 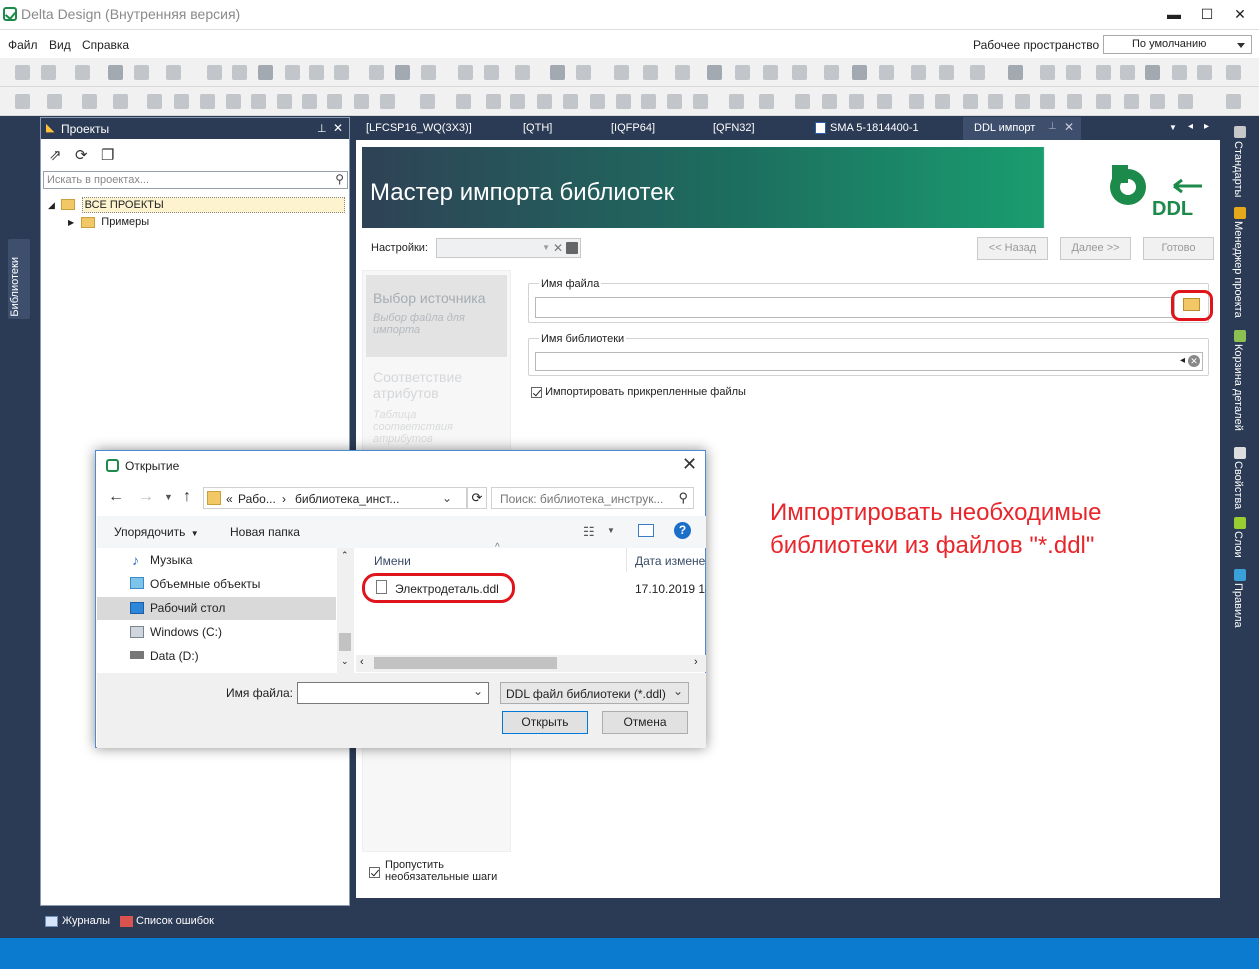 What do you see at coordinates (1177, 44) in the screenshot?
I see `workspace-select: По умолчанию` at bounding box center [1177, 44].